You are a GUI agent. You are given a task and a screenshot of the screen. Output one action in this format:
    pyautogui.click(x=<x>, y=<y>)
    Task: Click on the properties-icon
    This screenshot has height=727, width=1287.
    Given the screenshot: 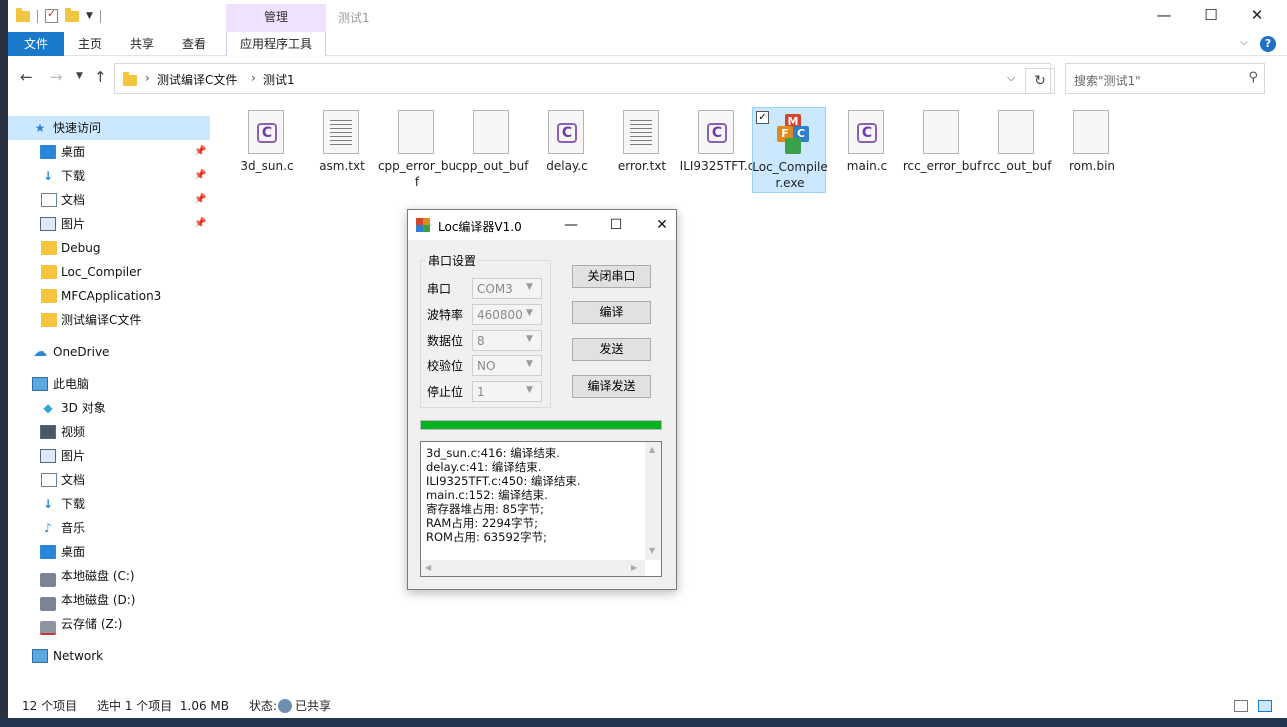 What is the action you would take?
    pyautogui.click(x=51, y=15)
    